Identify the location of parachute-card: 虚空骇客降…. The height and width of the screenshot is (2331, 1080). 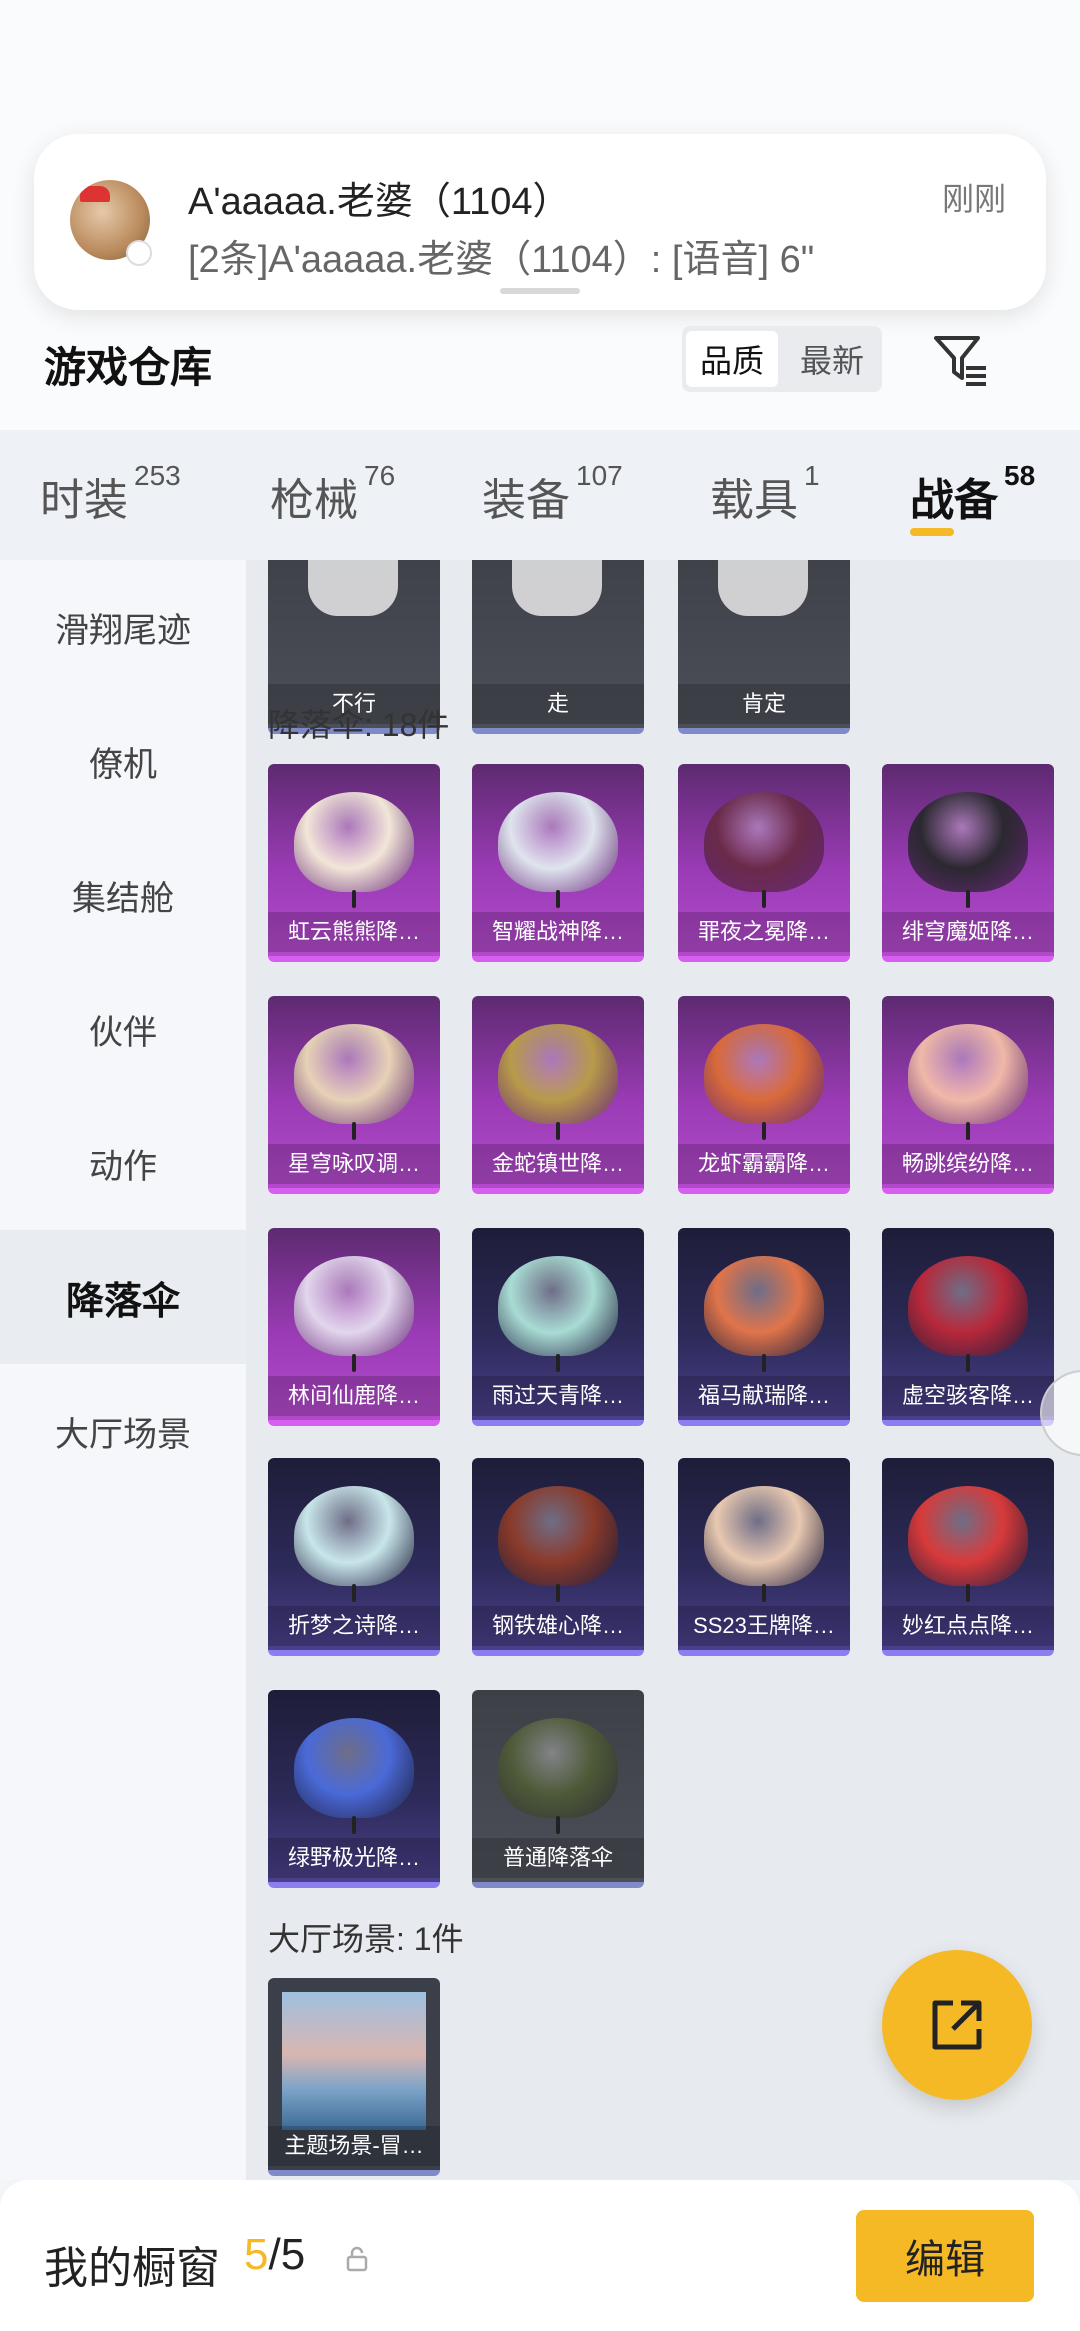
(968, 1327).